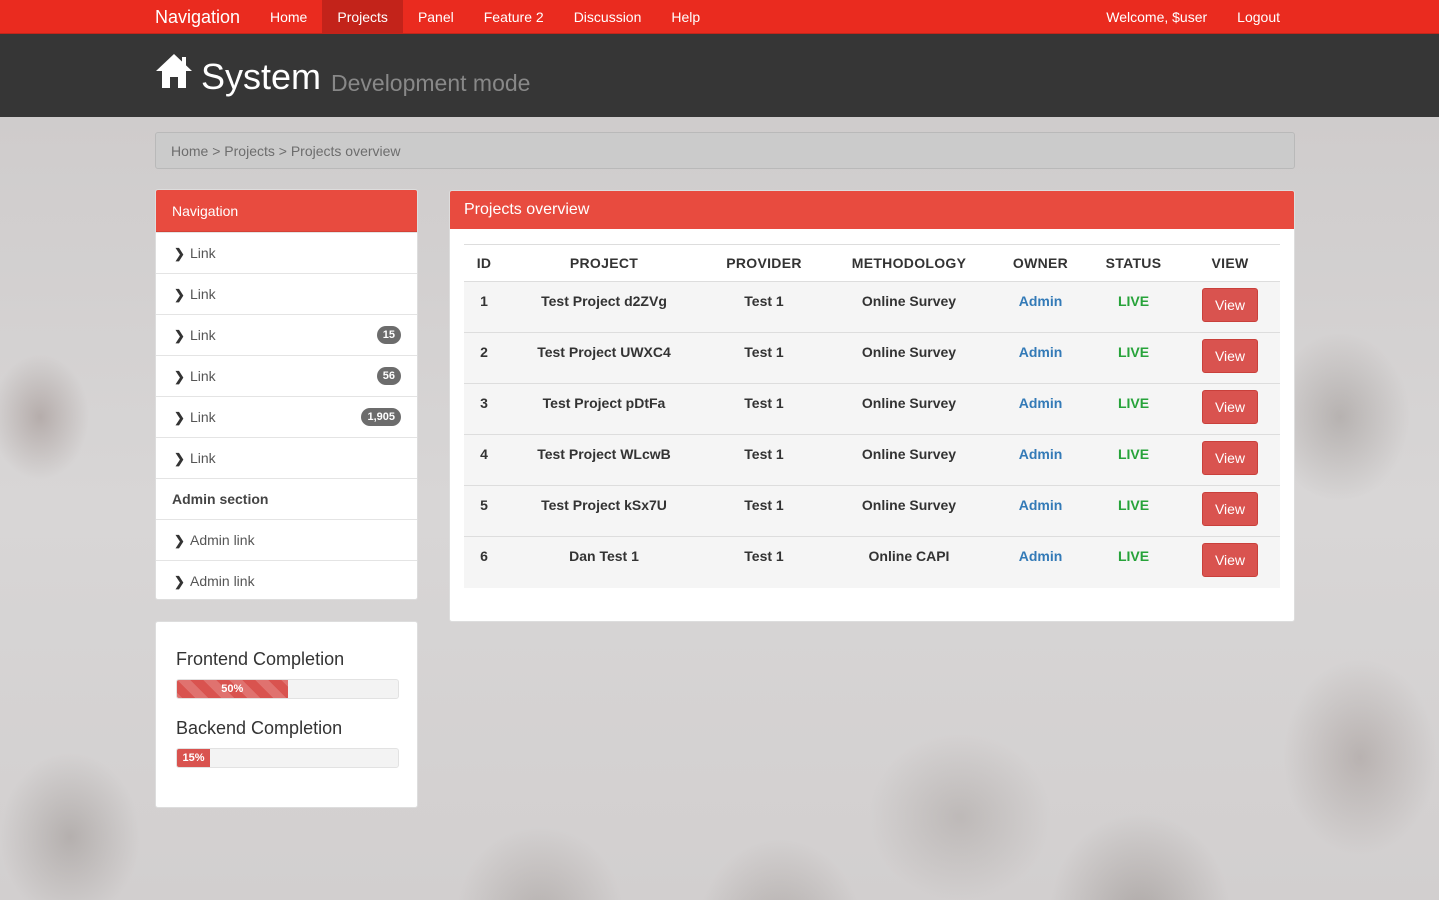  Describe the element at coordinates (286, 293) in the screenshot. I see `sidebar-link-2: ❯ Link` at that location.